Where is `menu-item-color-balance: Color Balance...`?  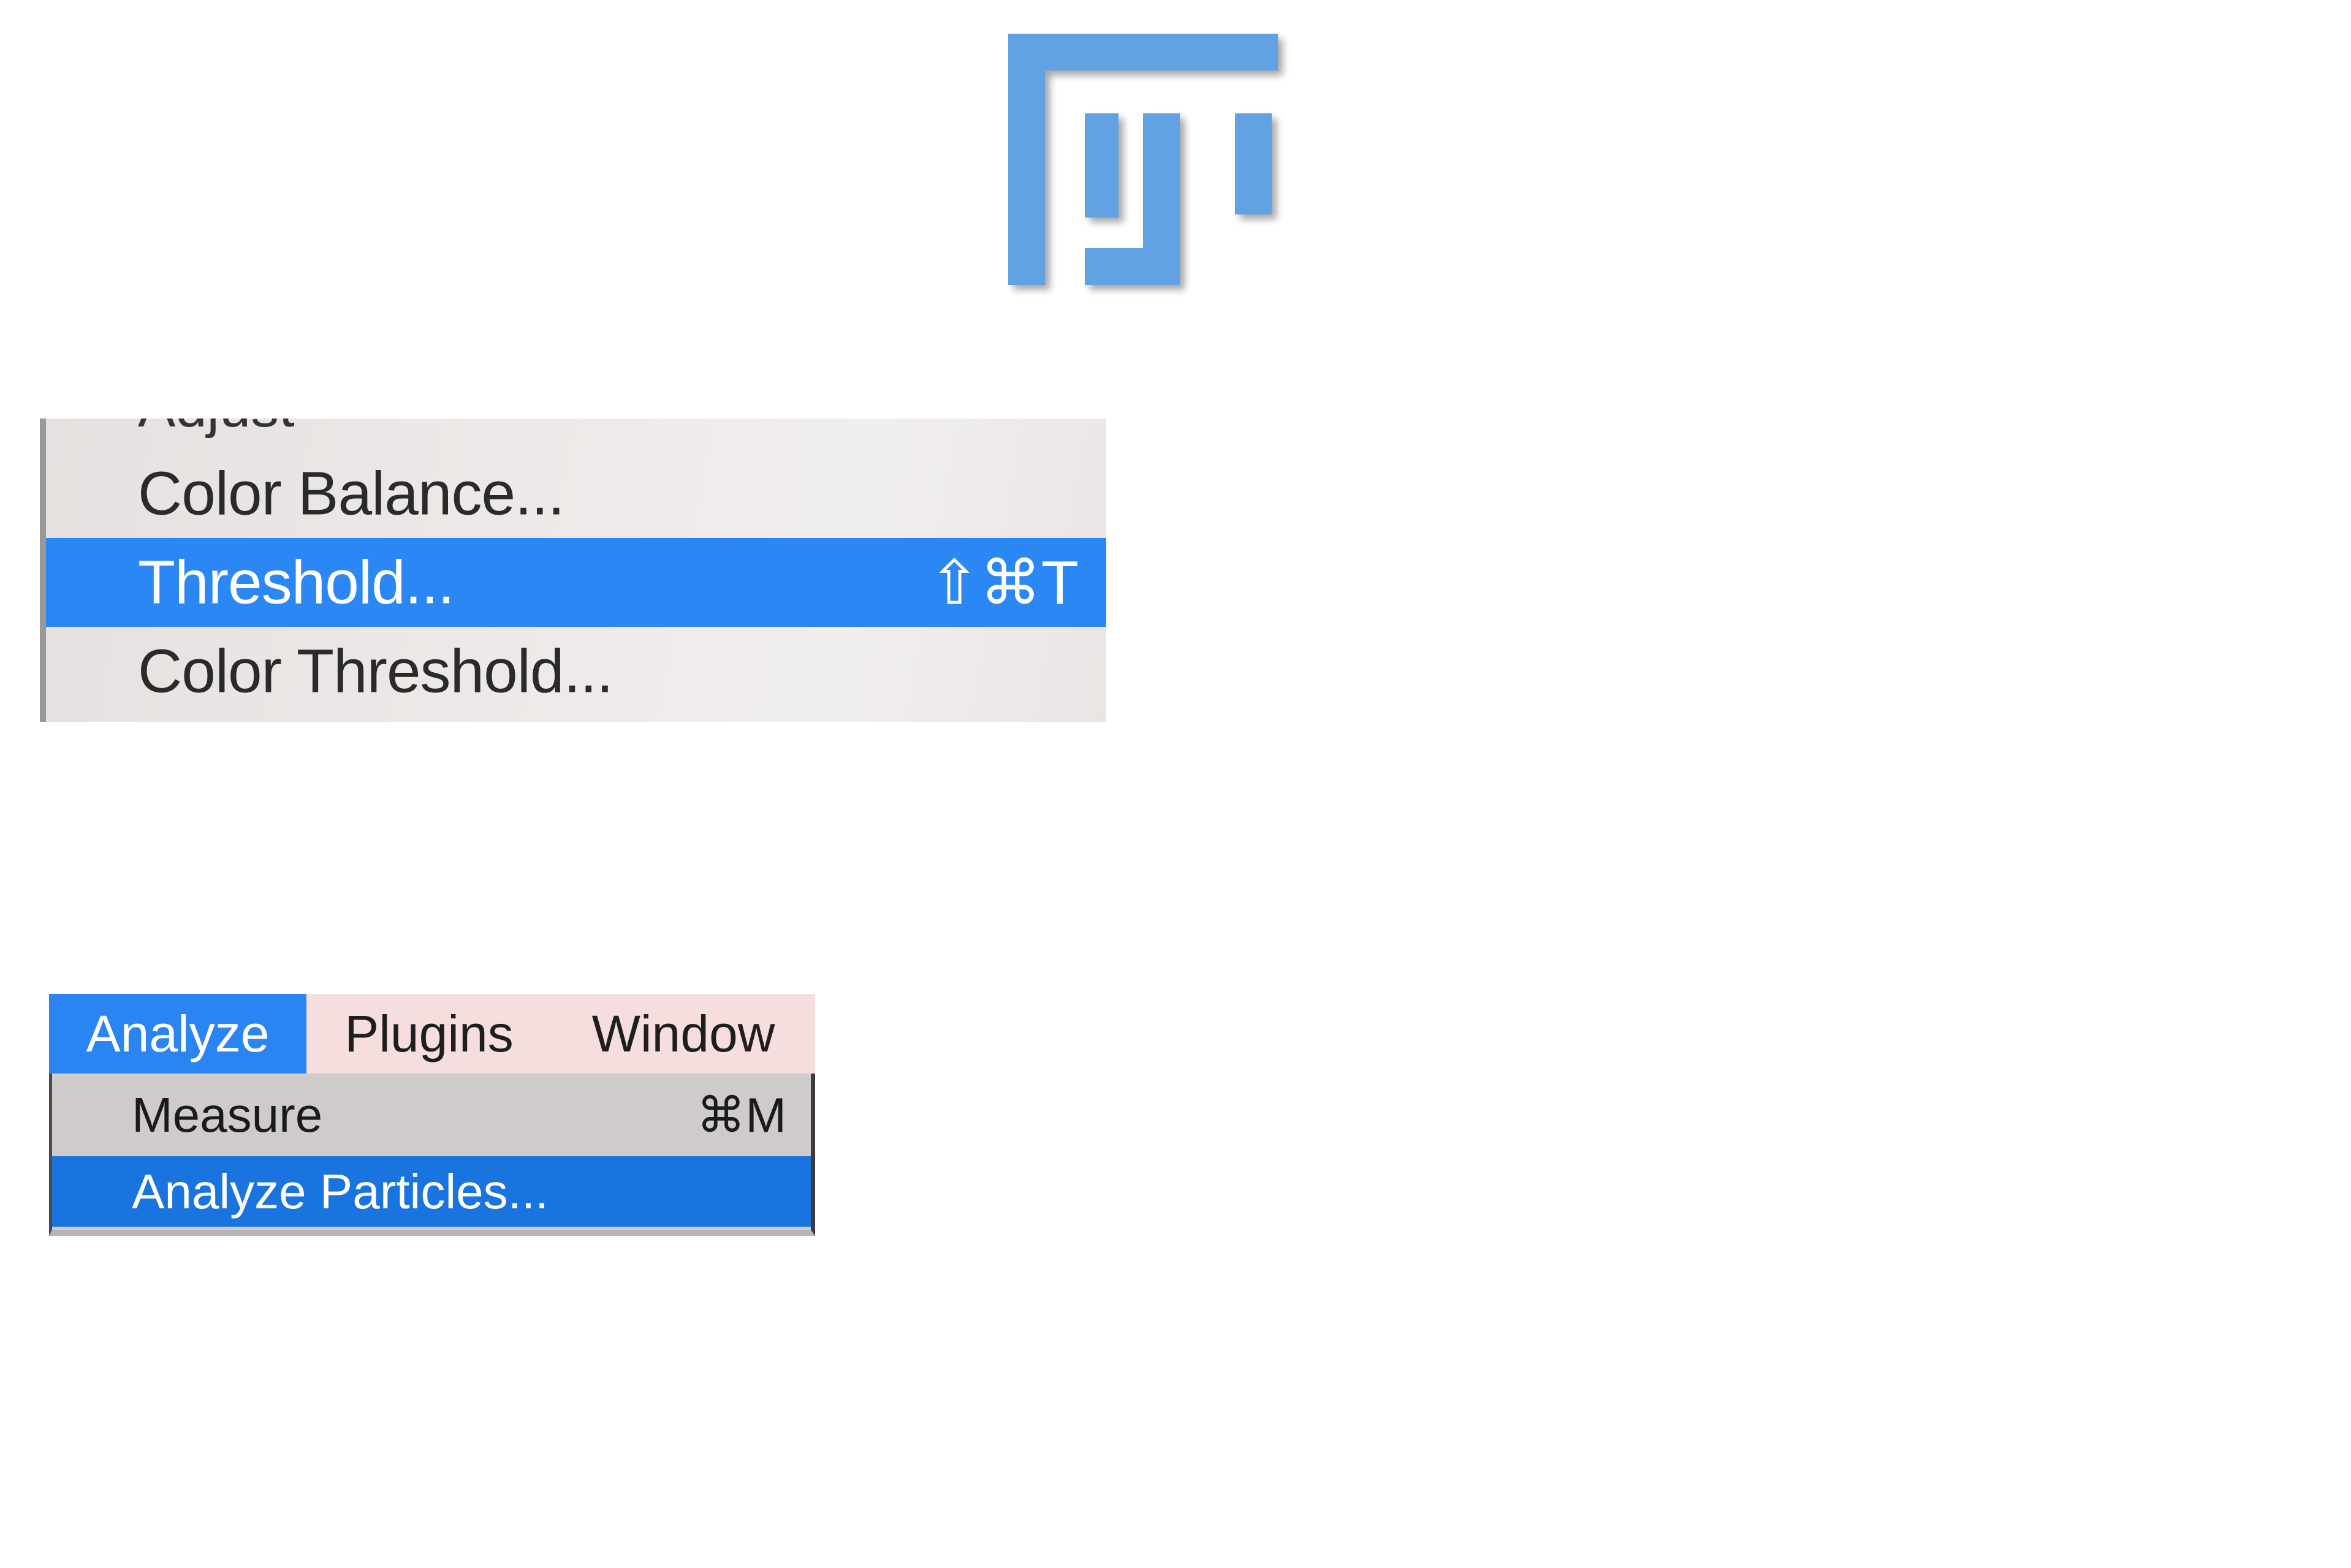
menu-item-color-balance: Color Balance... is located at coordinates (576, 494).